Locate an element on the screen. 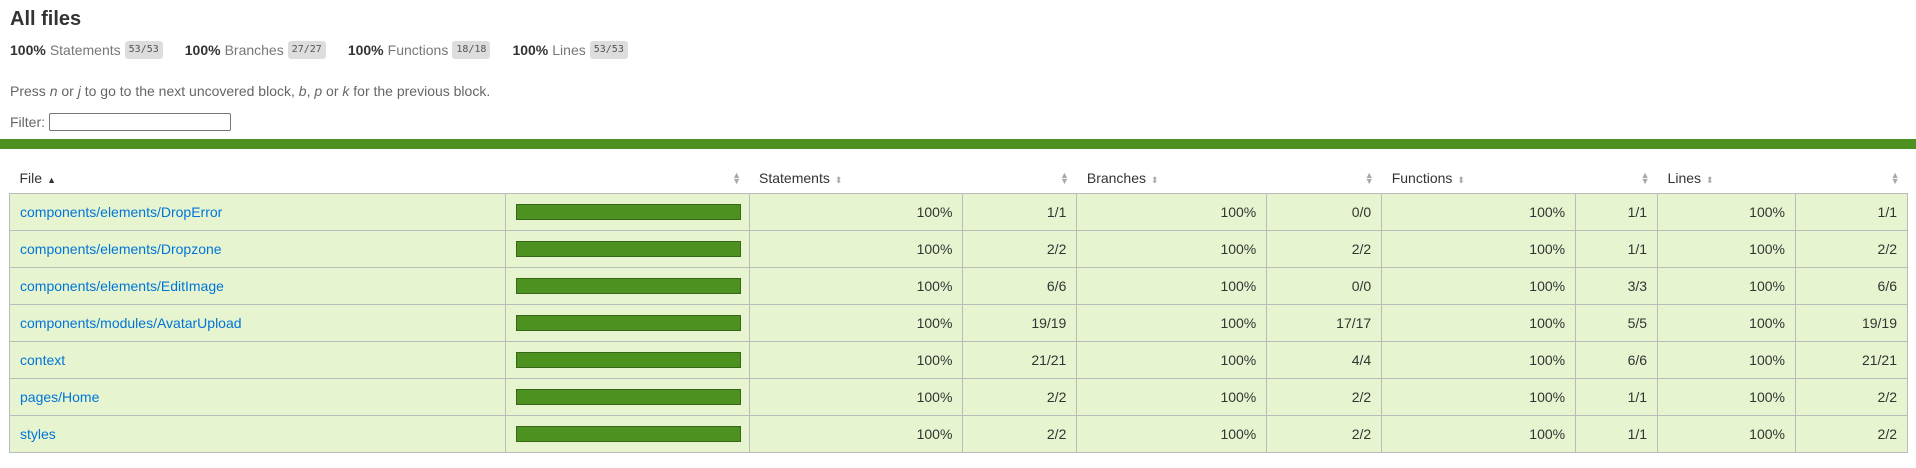 Image resolution: width=1916 pixels, height=468 pixels. coverage-bar-column-header: ▲ ▼ is located at coordinates (627, 178).